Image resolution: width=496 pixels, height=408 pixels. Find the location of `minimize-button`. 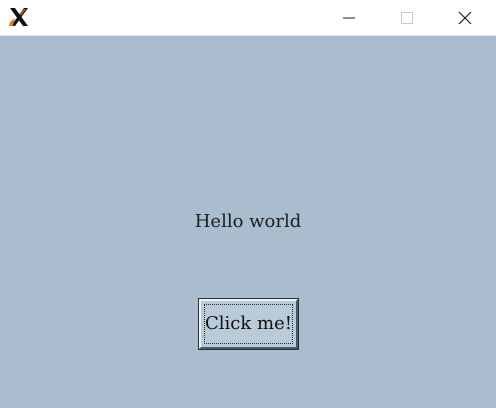

minimize-button is located at coordinates (349, 18).